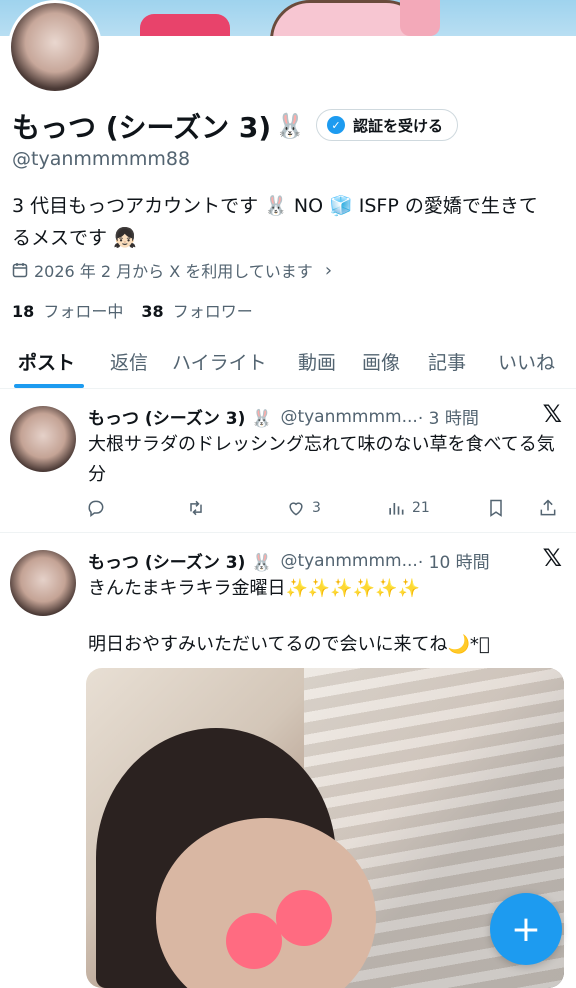 Image resolution: width=576 pixels, height=988 pixels. What do you see at coordinates (49, 386) in the screenshot?
I see `active-tab-indicator` at bounding box center [49, 386].